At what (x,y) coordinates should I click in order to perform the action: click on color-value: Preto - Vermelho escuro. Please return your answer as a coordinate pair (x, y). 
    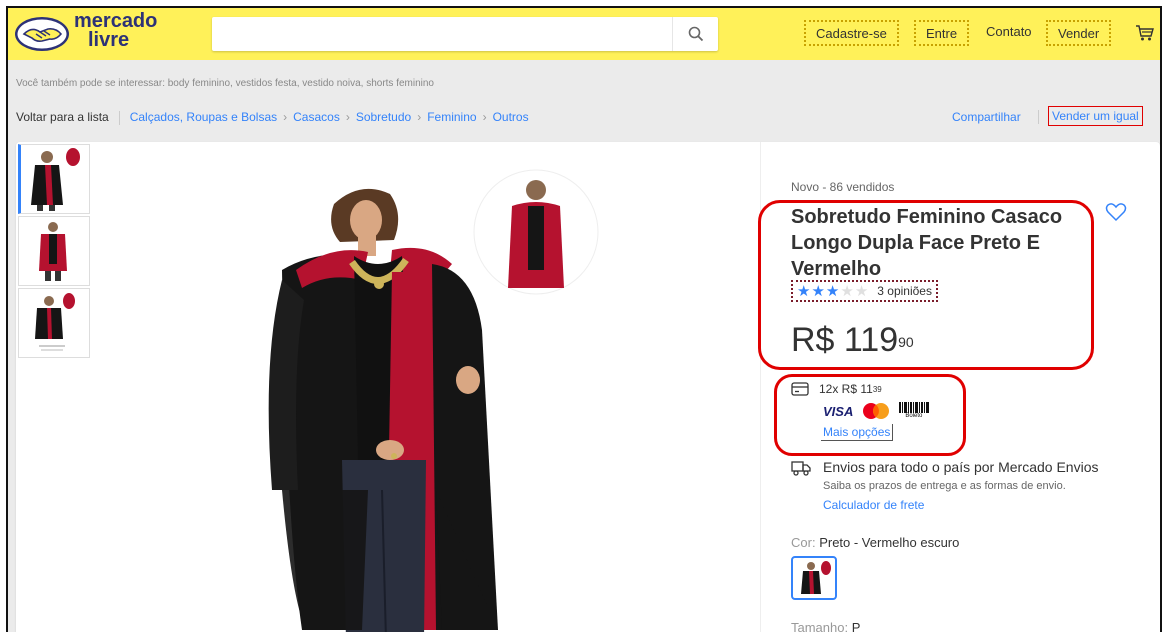
    Looking at the image, I should click on (889, 542).